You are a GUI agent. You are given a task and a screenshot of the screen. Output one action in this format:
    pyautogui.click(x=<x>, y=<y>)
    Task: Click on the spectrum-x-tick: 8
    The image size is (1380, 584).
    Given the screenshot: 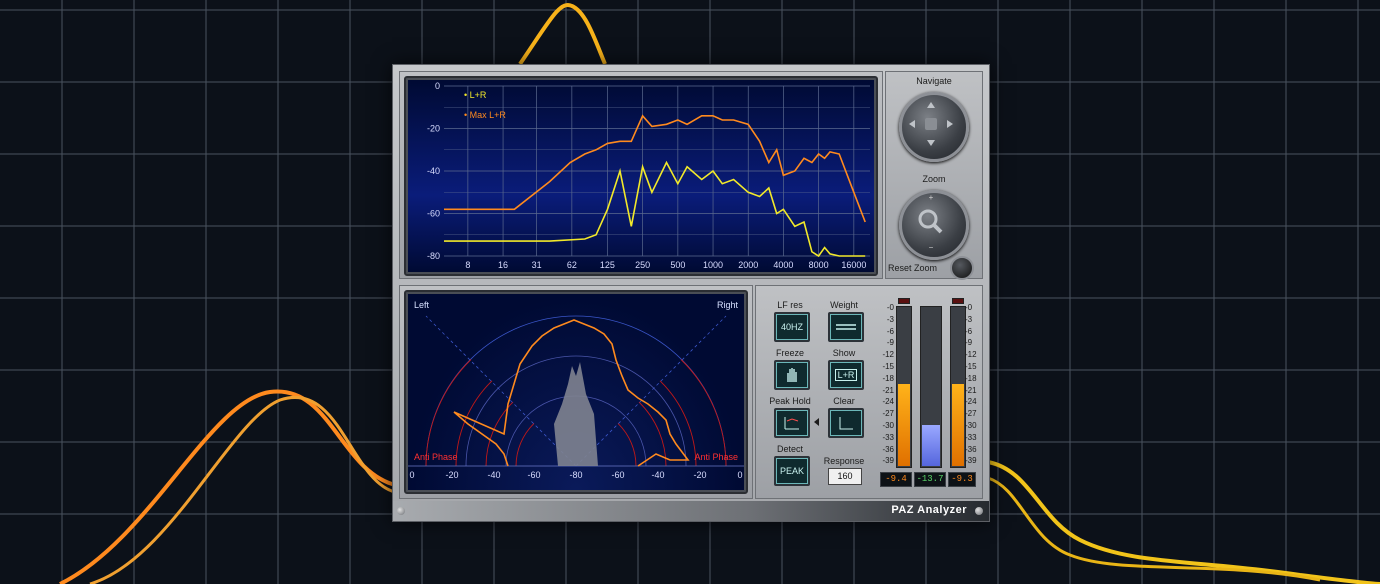 What is the action you would take?
    pyautogui.click(x=467, y=265)
    